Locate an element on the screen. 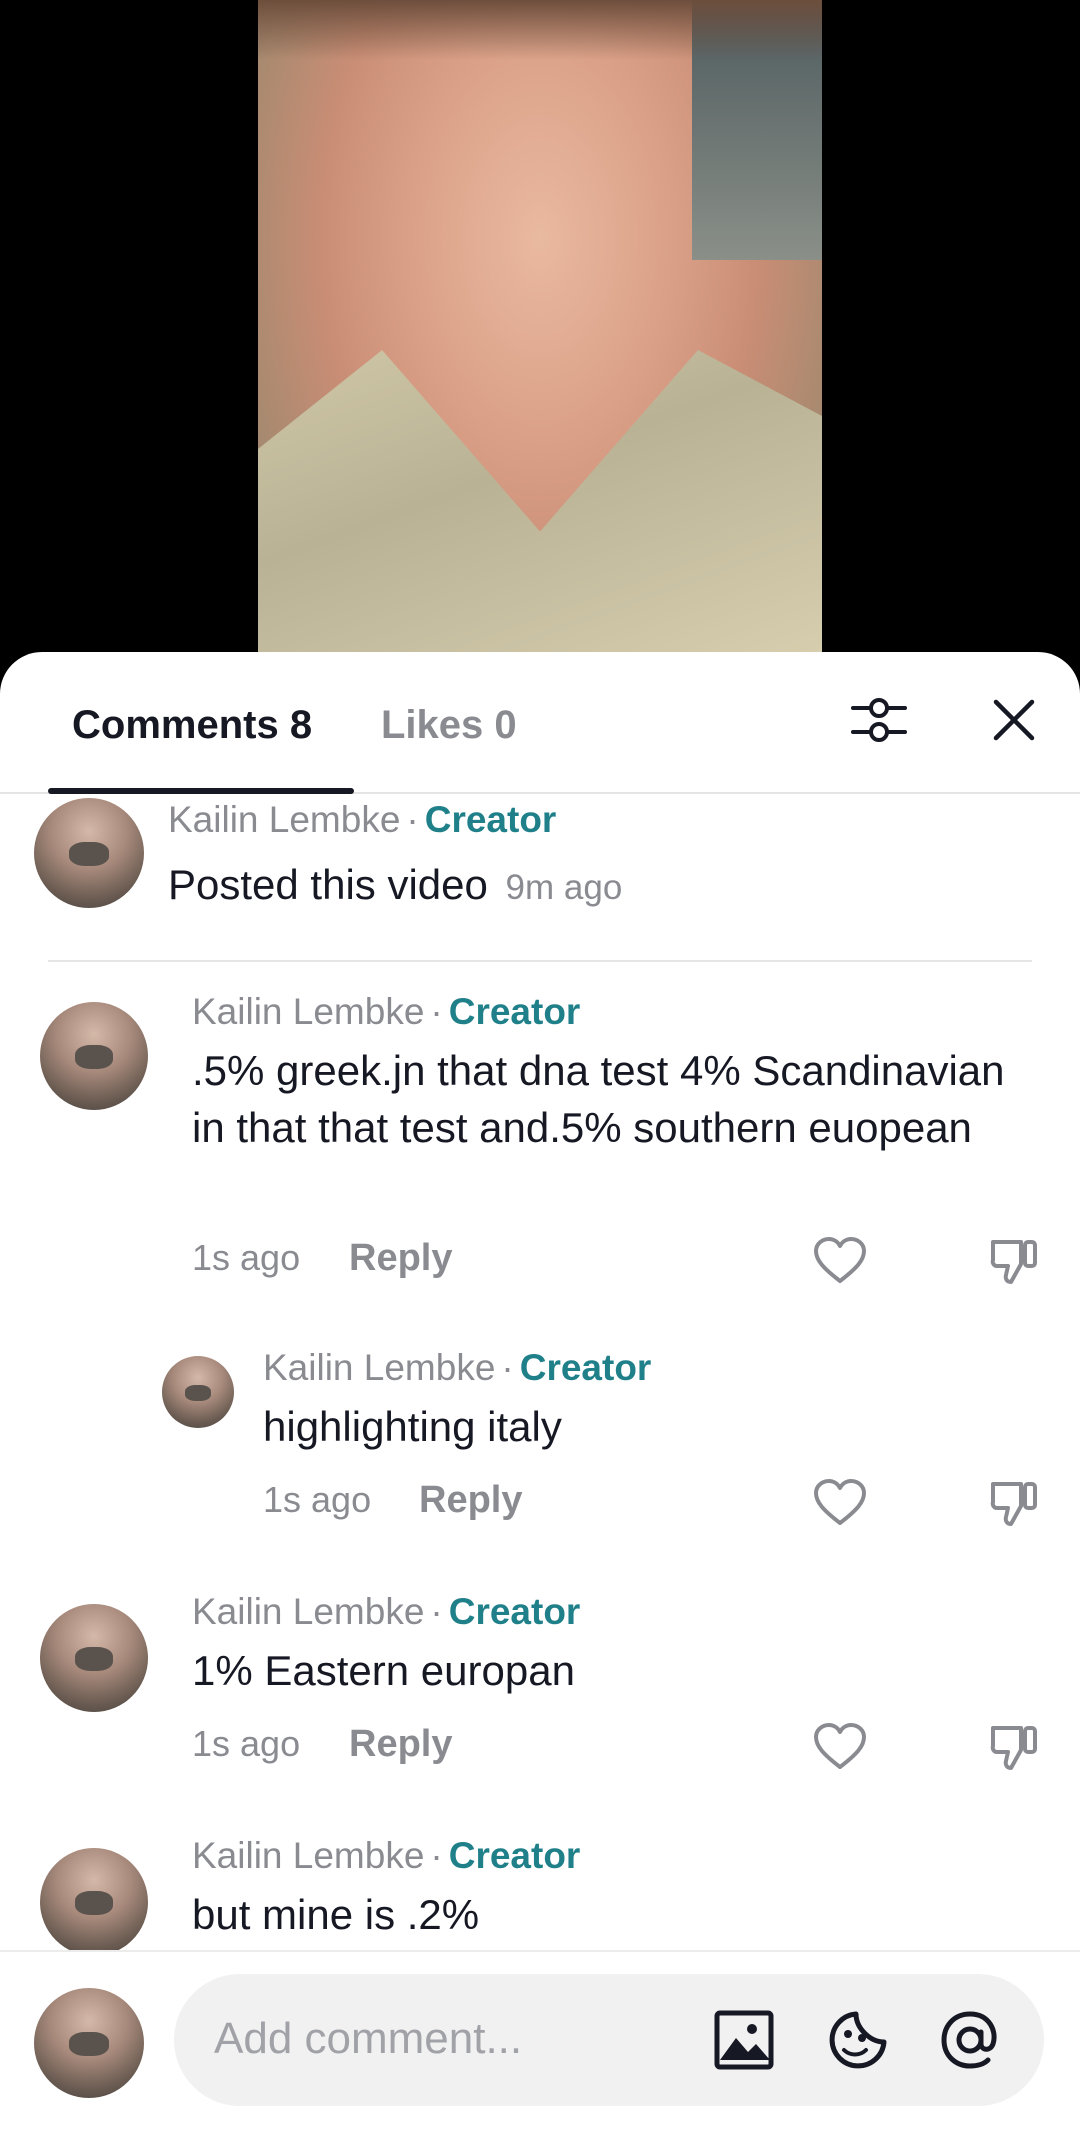  emoji-sticker-icon is located at coordinates (858, 2040).